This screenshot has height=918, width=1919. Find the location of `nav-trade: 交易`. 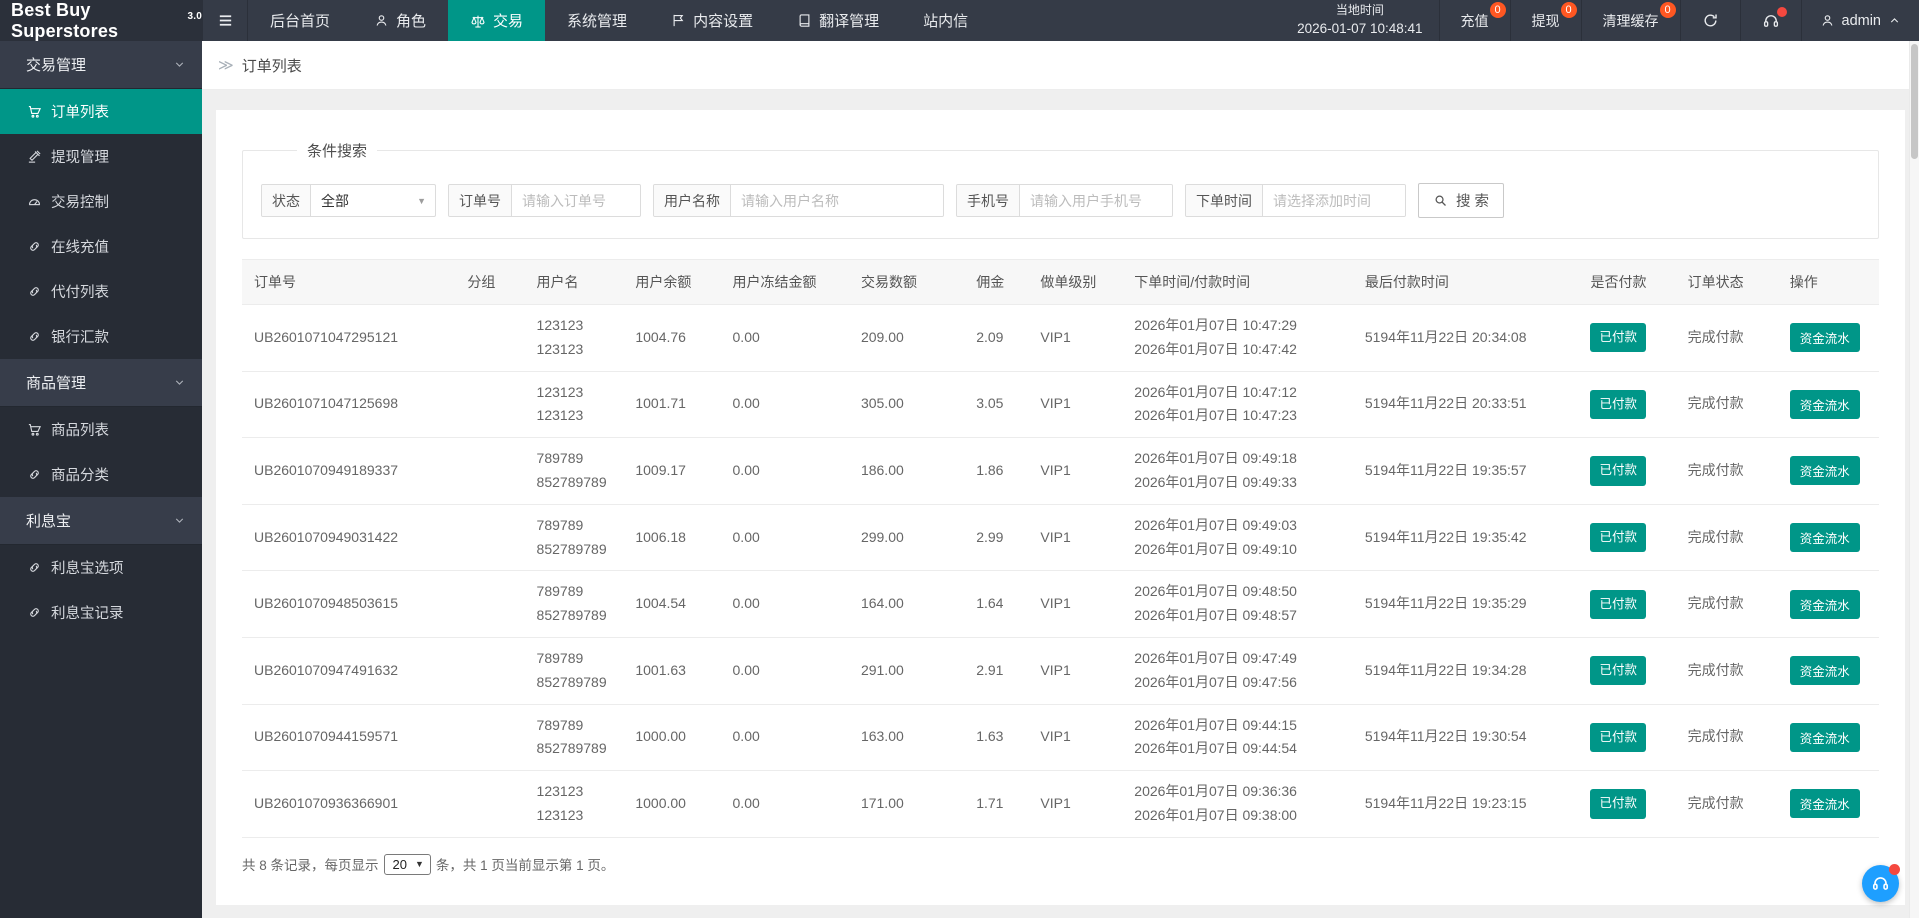

nav-trade: 交易 is located at coordinates (497, 20).